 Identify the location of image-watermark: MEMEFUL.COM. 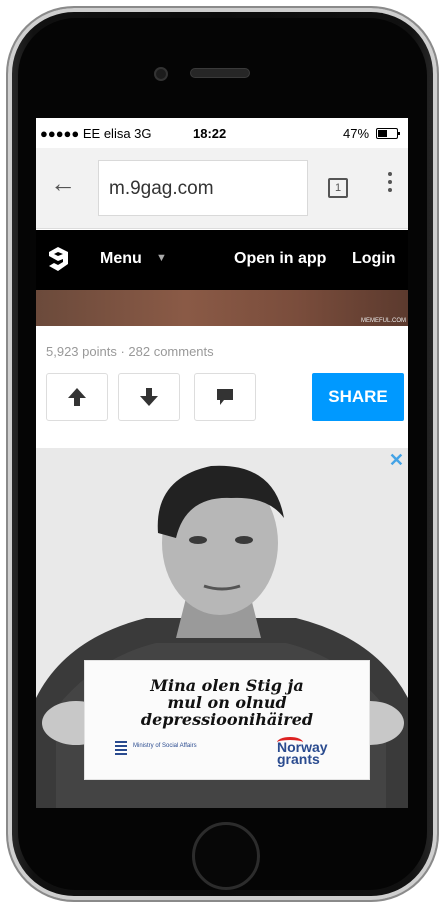
(383, 321).